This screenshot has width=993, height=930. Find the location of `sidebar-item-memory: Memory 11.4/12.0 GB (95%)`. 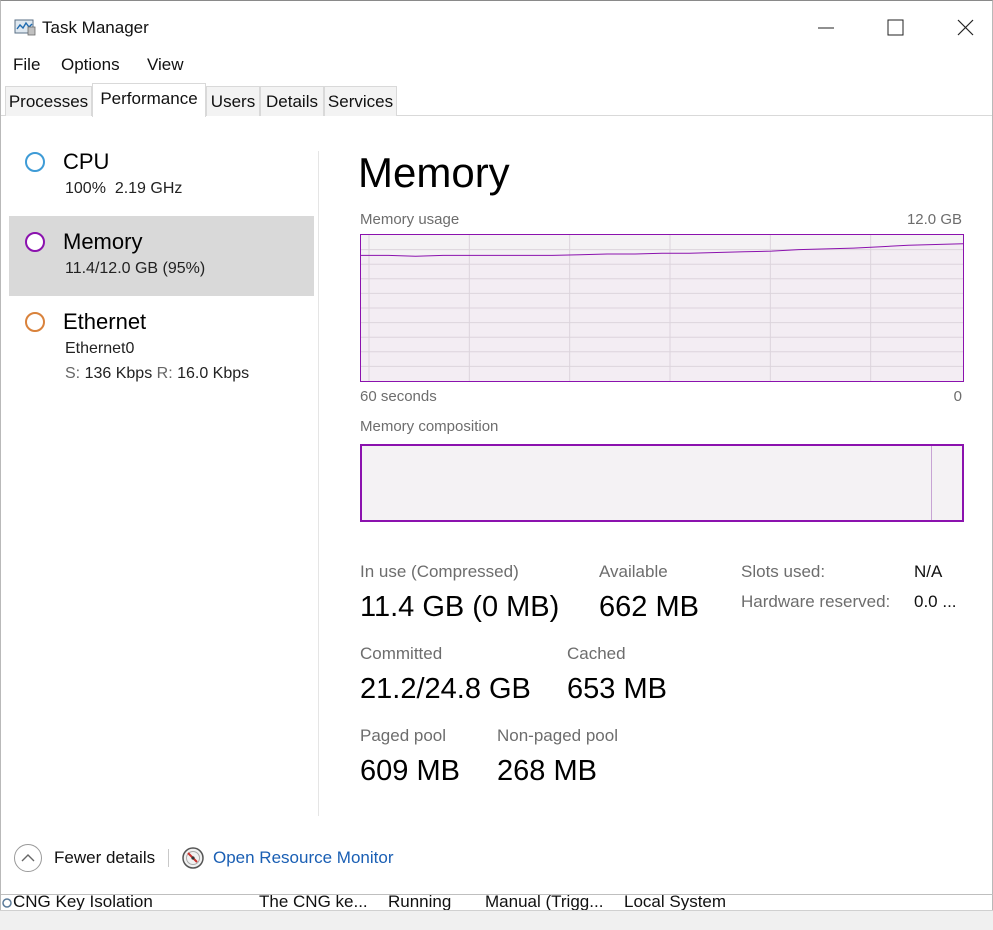

sidebar-item-memory: Memory 11.4/12.0 GB (95%) is located at coordinates (161, 256).